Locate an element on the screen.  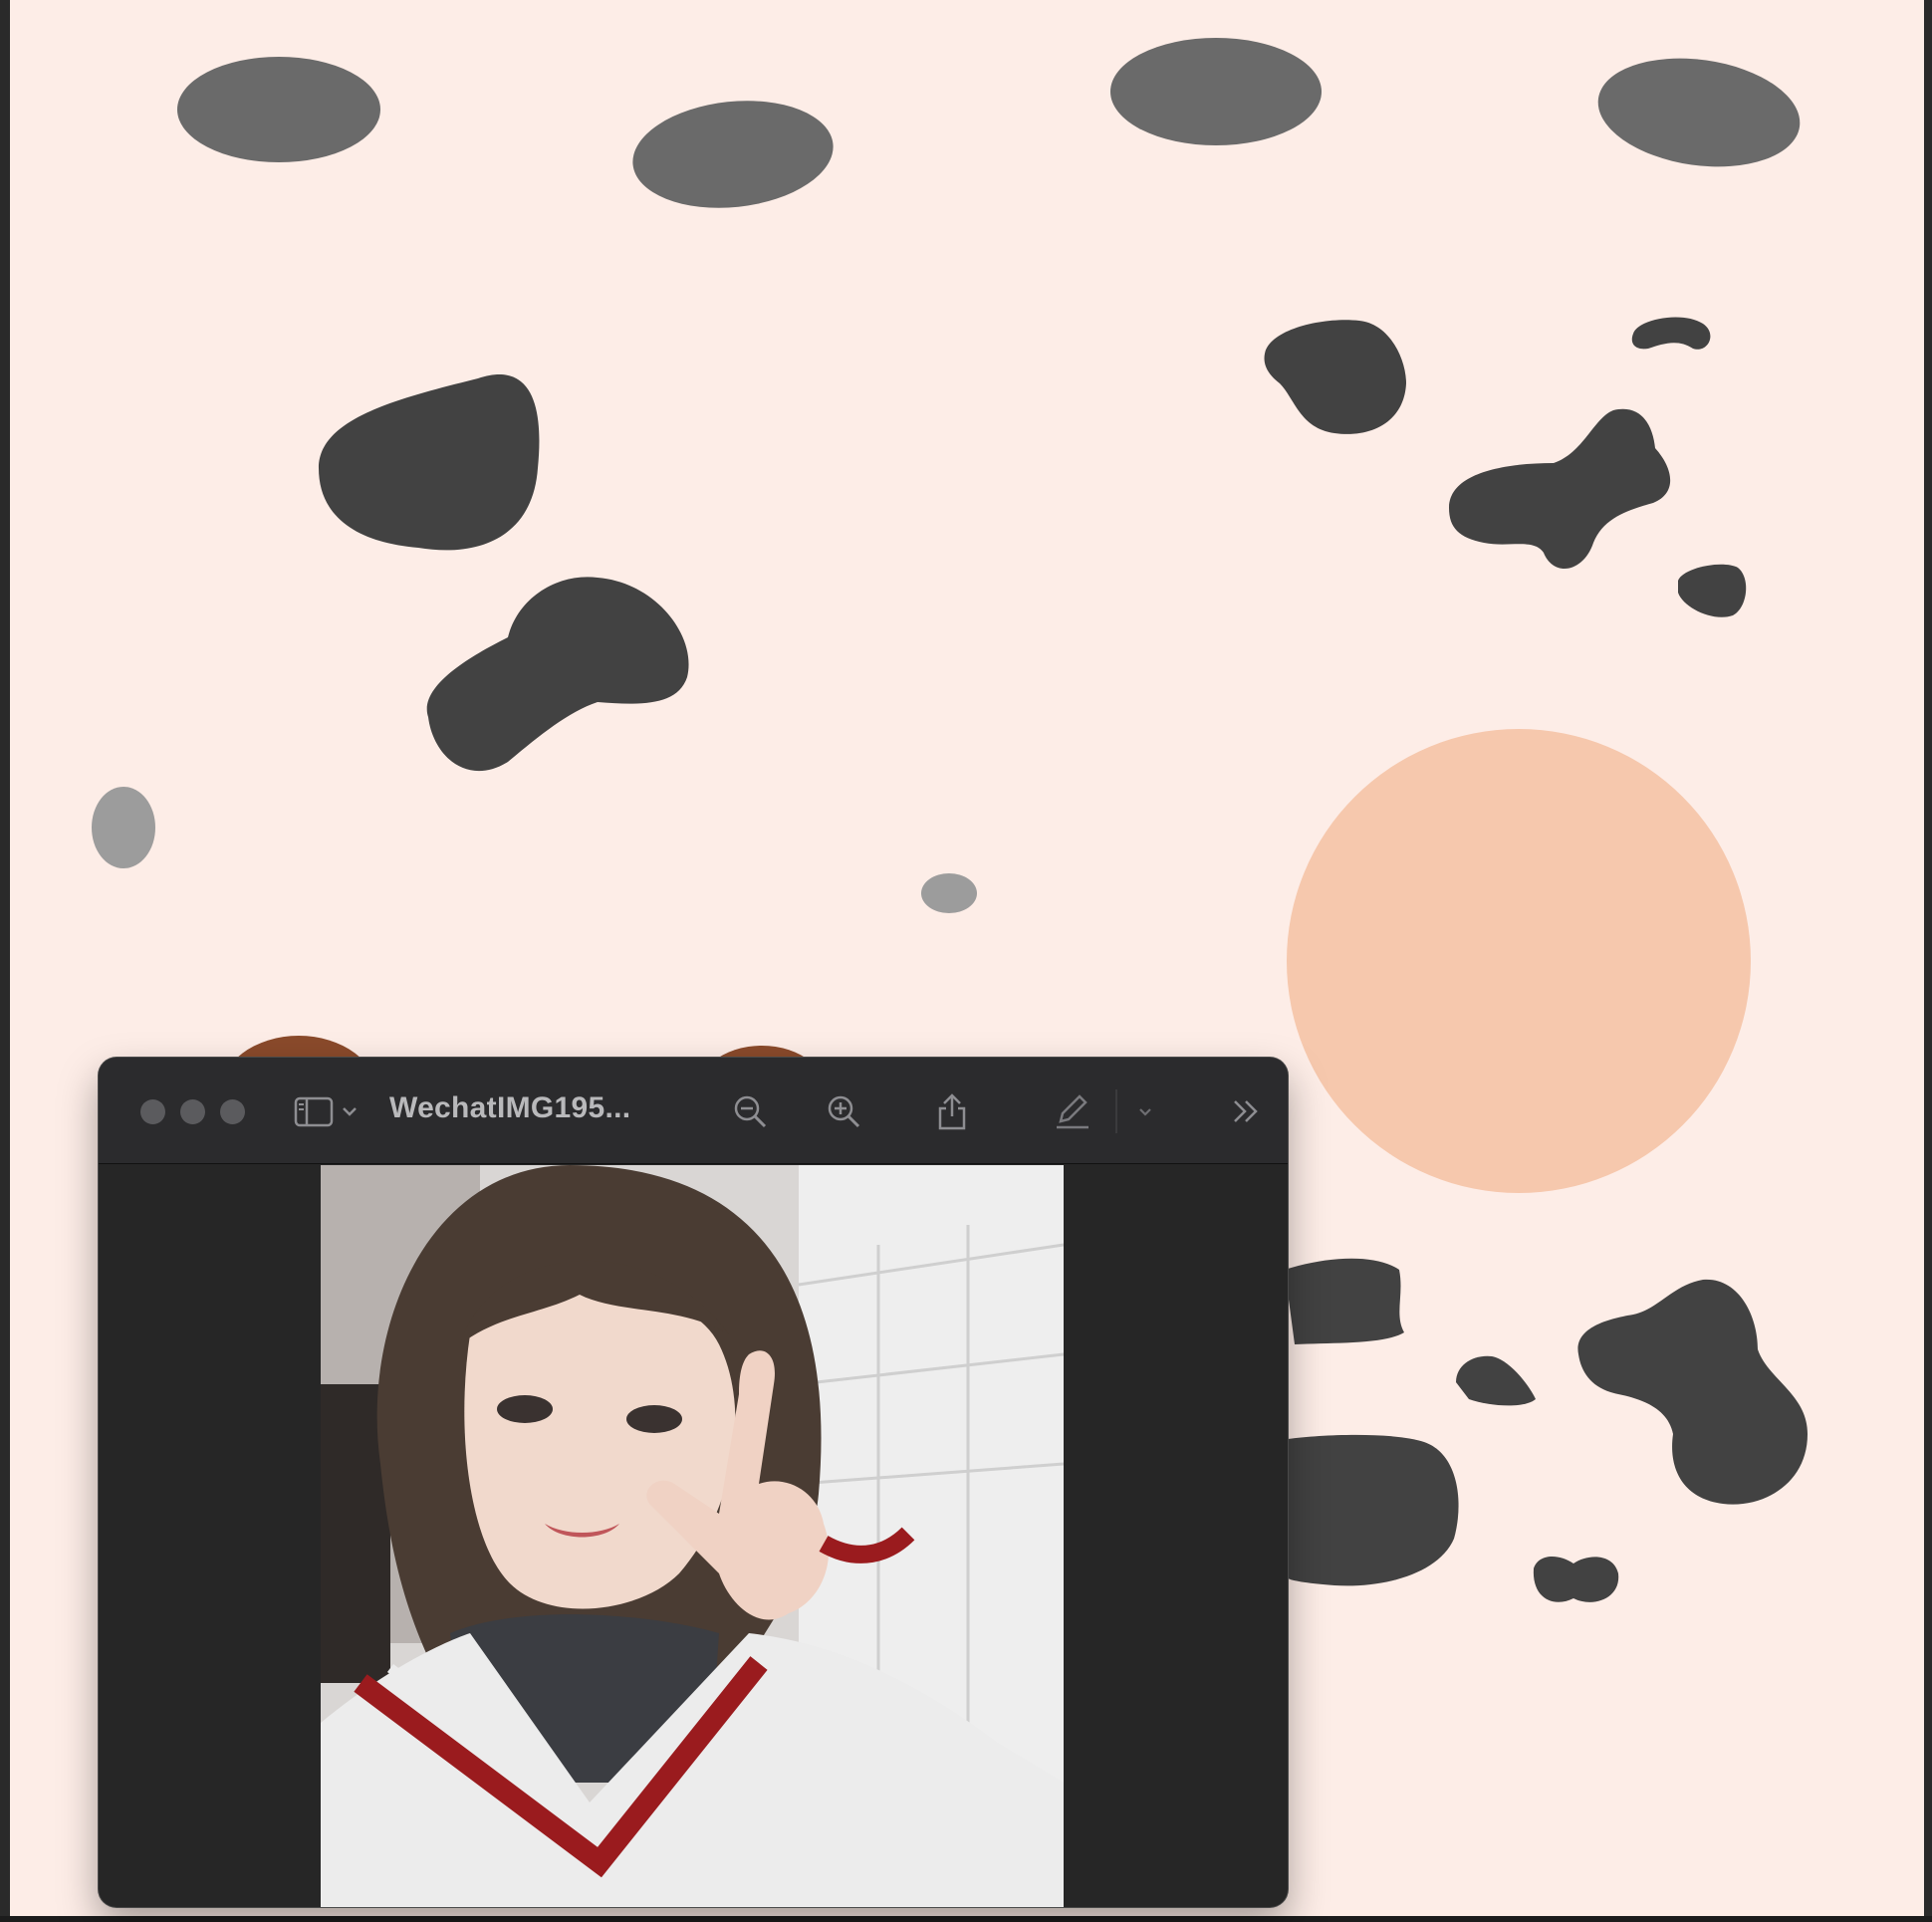
pencil-markup-icon is located at coordinates (1072, 1111).